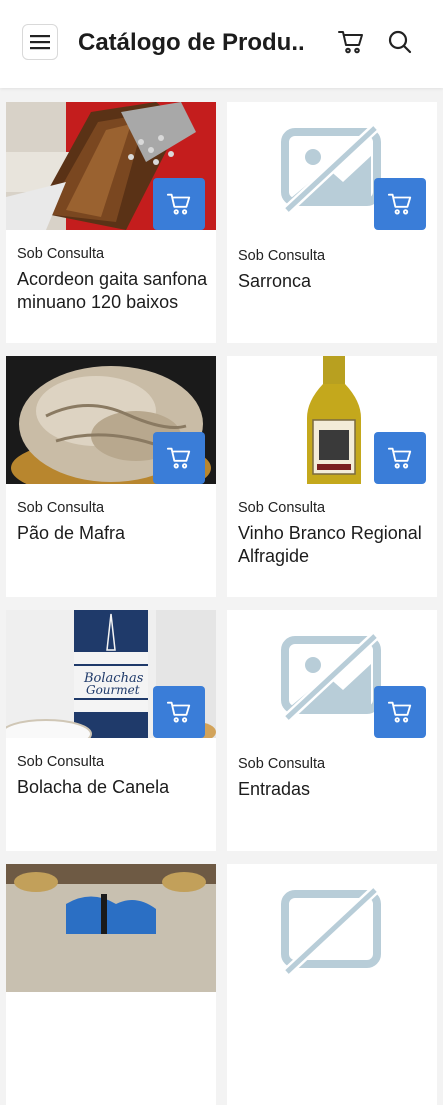 The height and width of the screenshot is (1105, 443). I want to click on product-card: Sob Consulta Entradas, so click(332, 730).